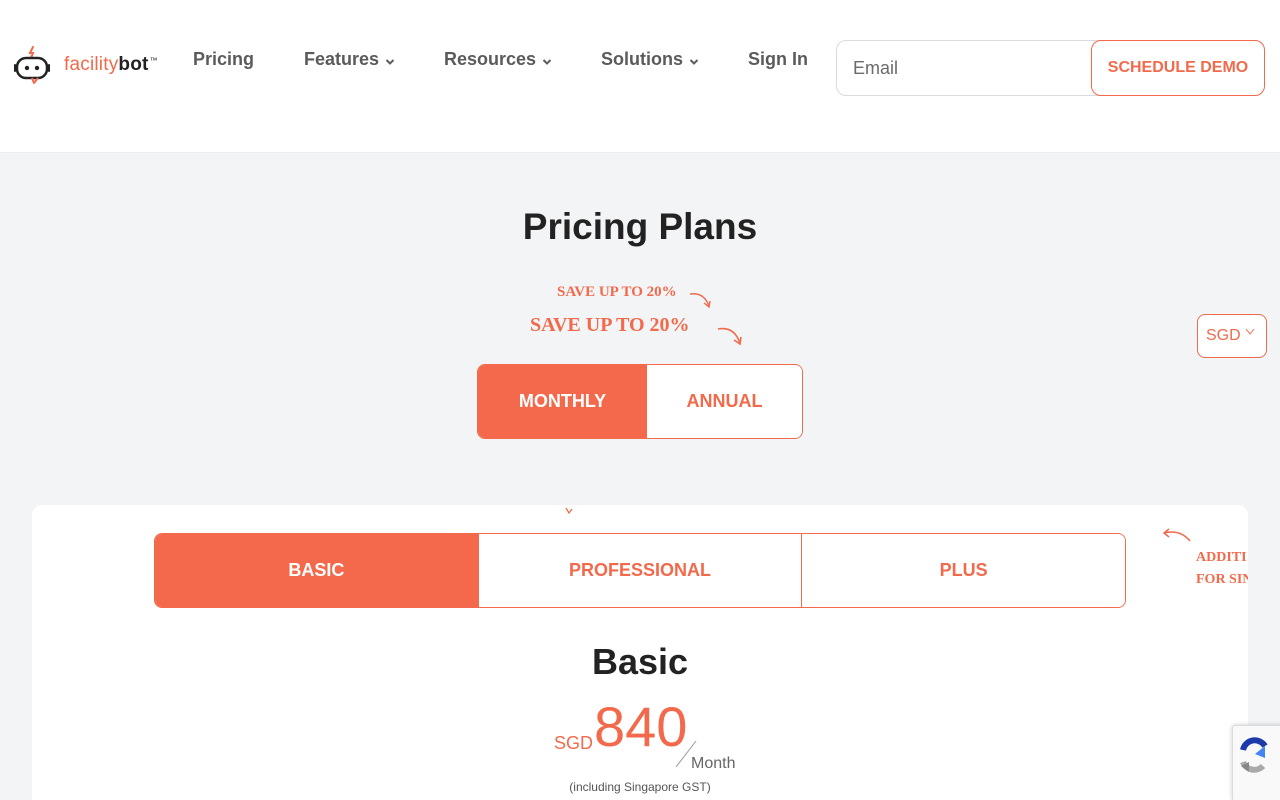 The width and height of the screenshot is (1280, 800). Describe the element at coordinates (91, 64) in the screenshot. I see `logo-text-facility: facility` at that location.